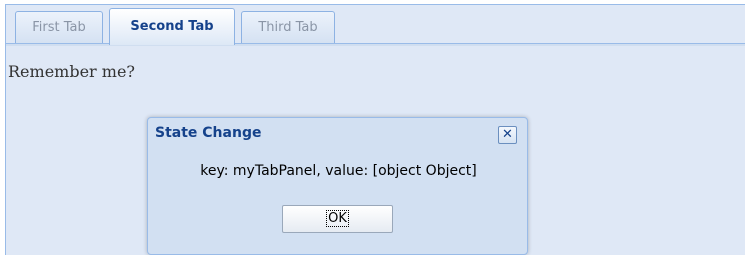 The height and width of the screenshot is (255, 745). What do you see at coordinates (172, 26) in the screenshot?
I see `tab-second: Second Tab` at bounding box center [172, 26].